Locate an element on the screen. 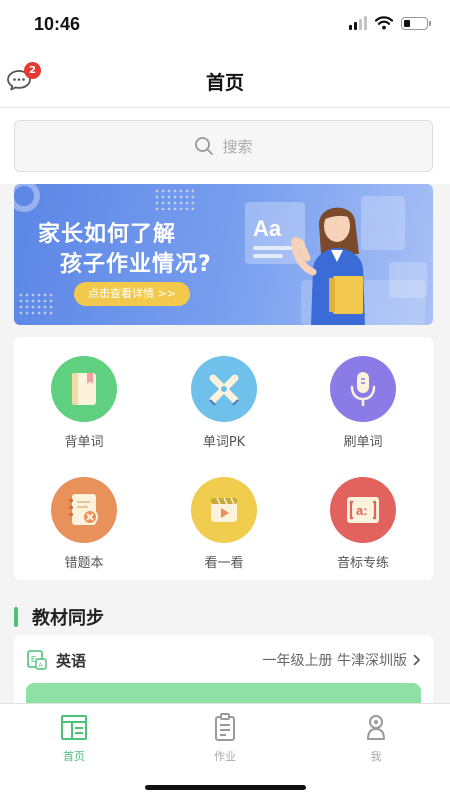 This screenshot has height=800, width=450. home-indicator is located at coordinates (225, 787).